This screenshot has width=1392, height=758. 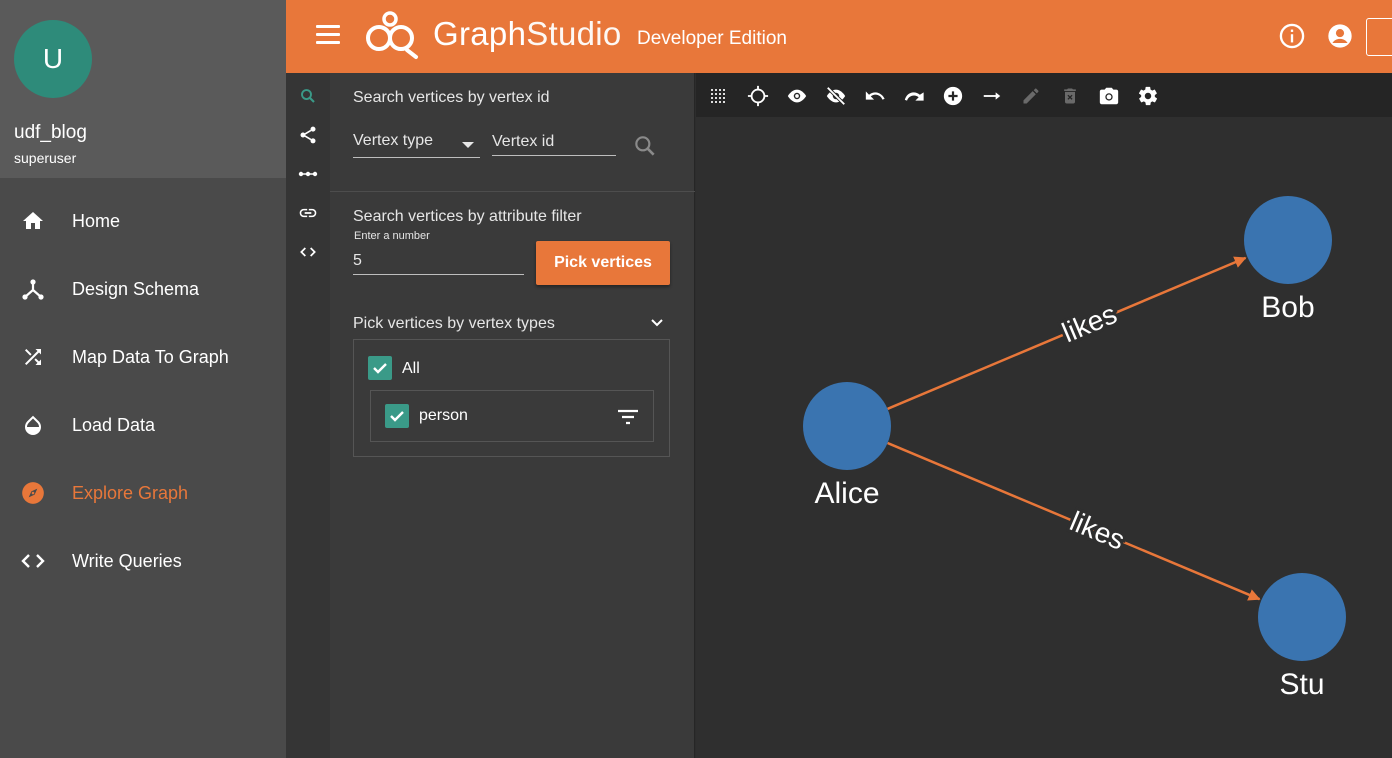 I want to click on add-edge-icon, so click(x=992, y=96).